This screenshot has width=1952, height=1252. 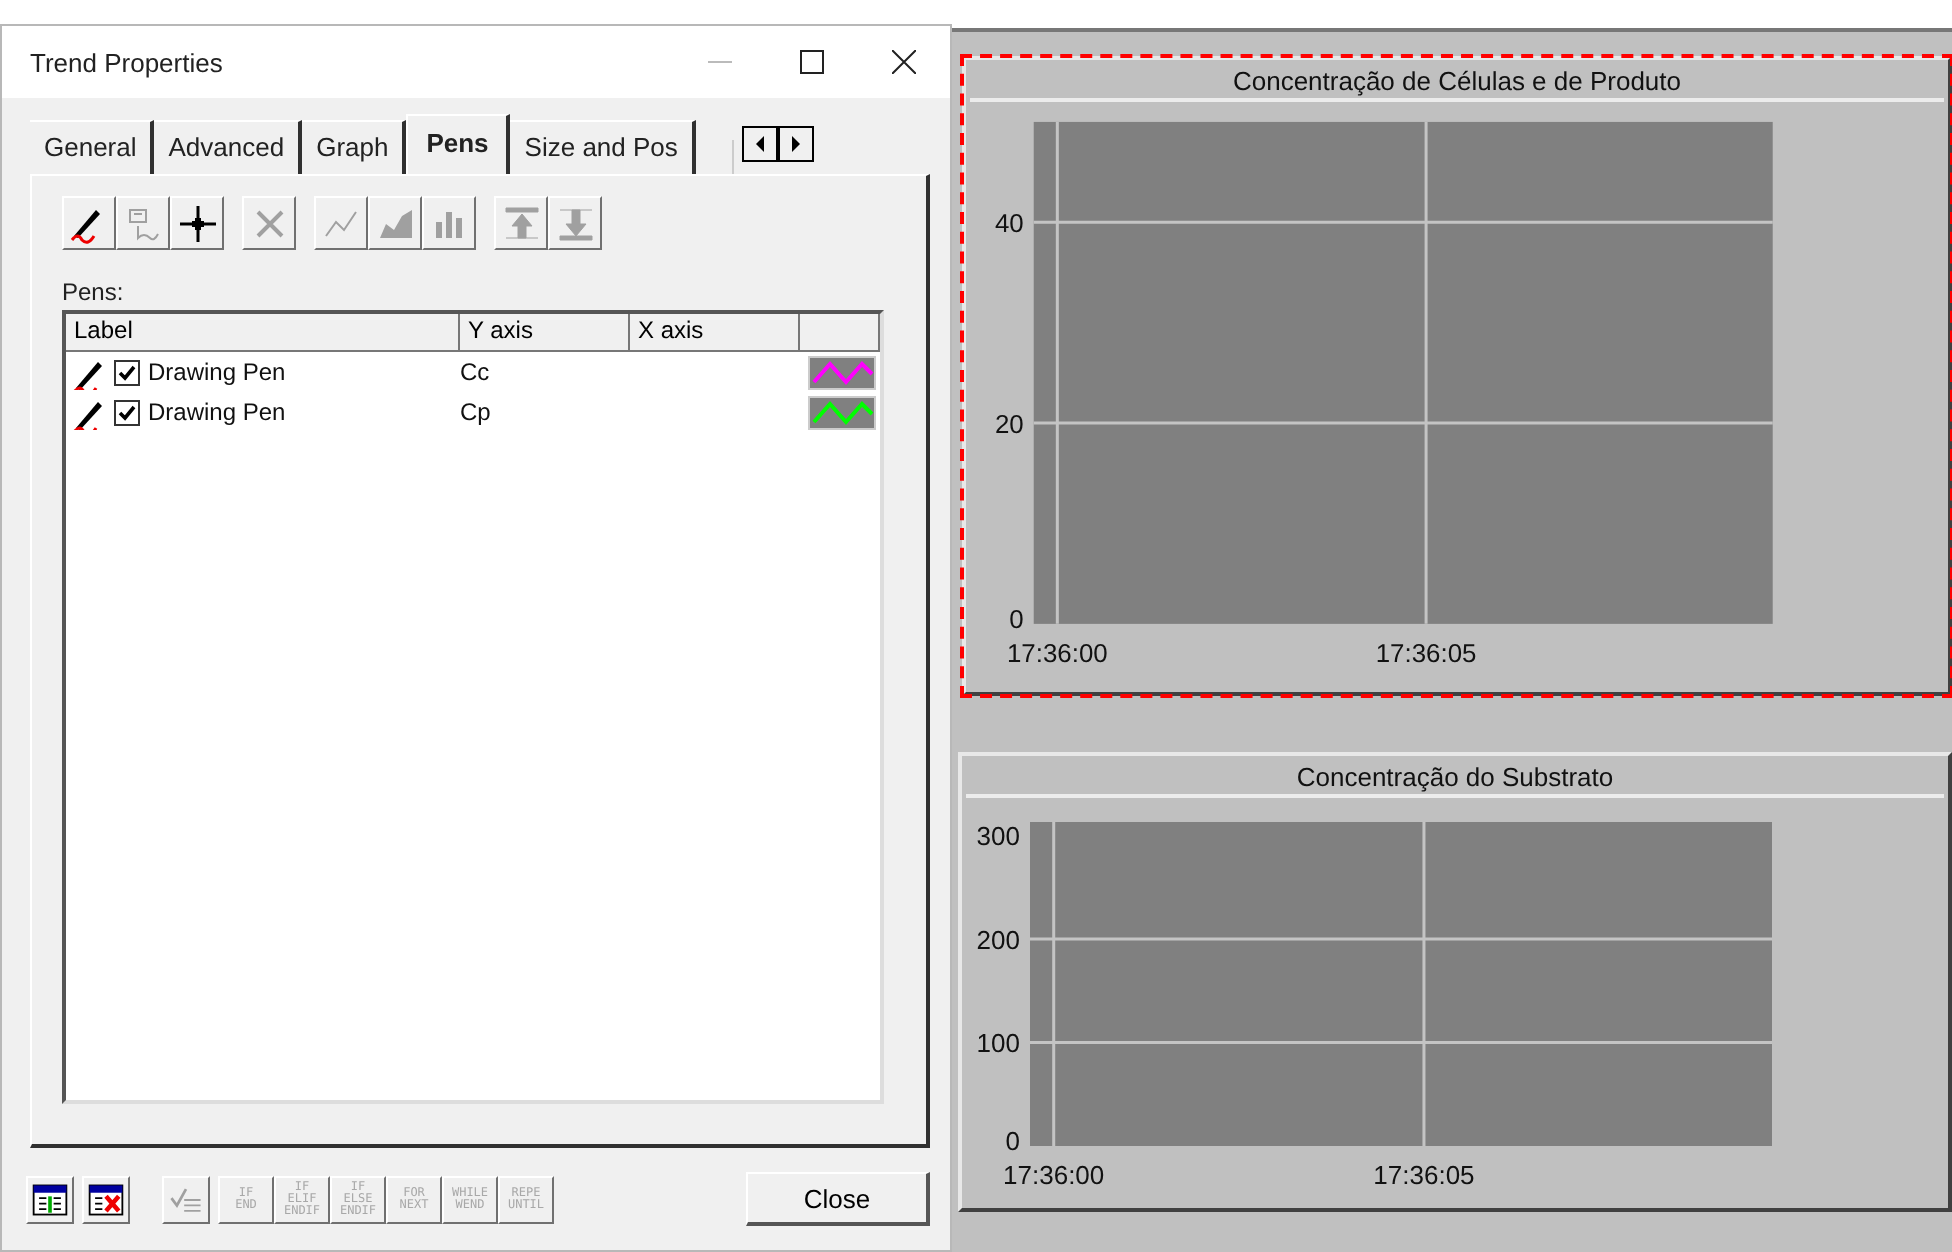 I want to click on y-tick-label: 100, so click(x=998, y=1043).